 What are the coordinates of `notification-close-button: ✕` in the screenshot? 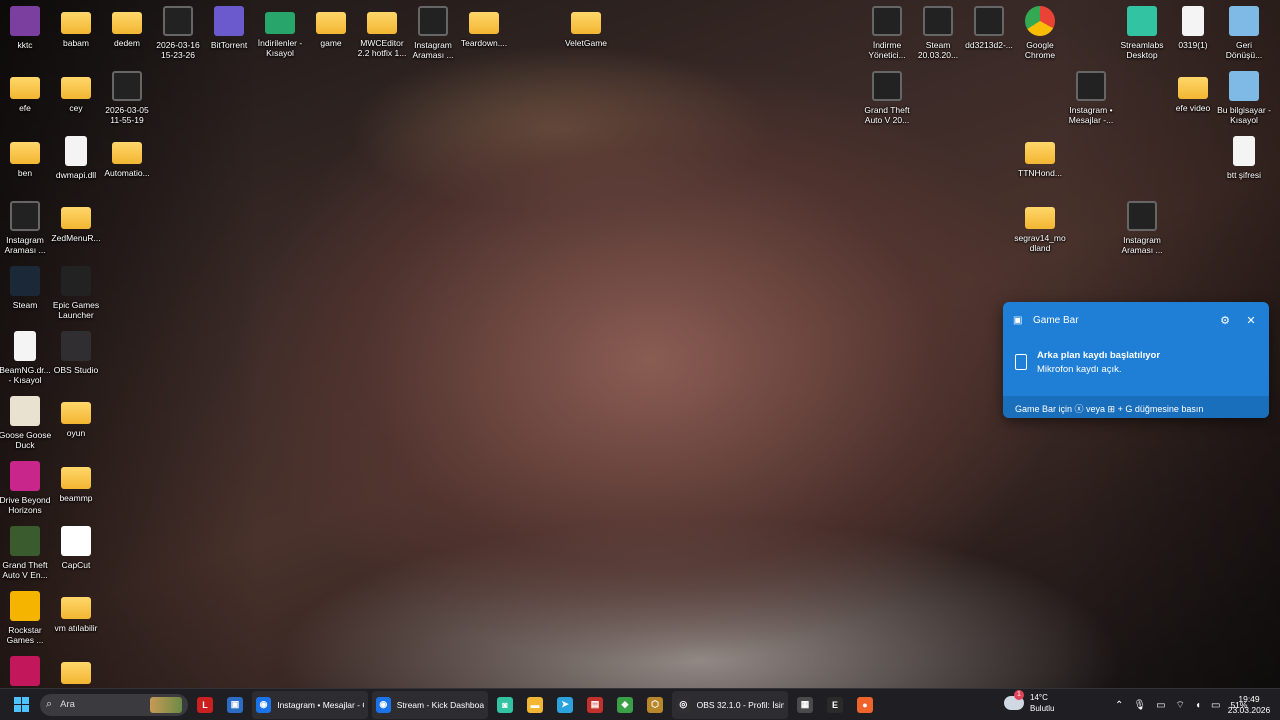 It's located at (1251, 320).